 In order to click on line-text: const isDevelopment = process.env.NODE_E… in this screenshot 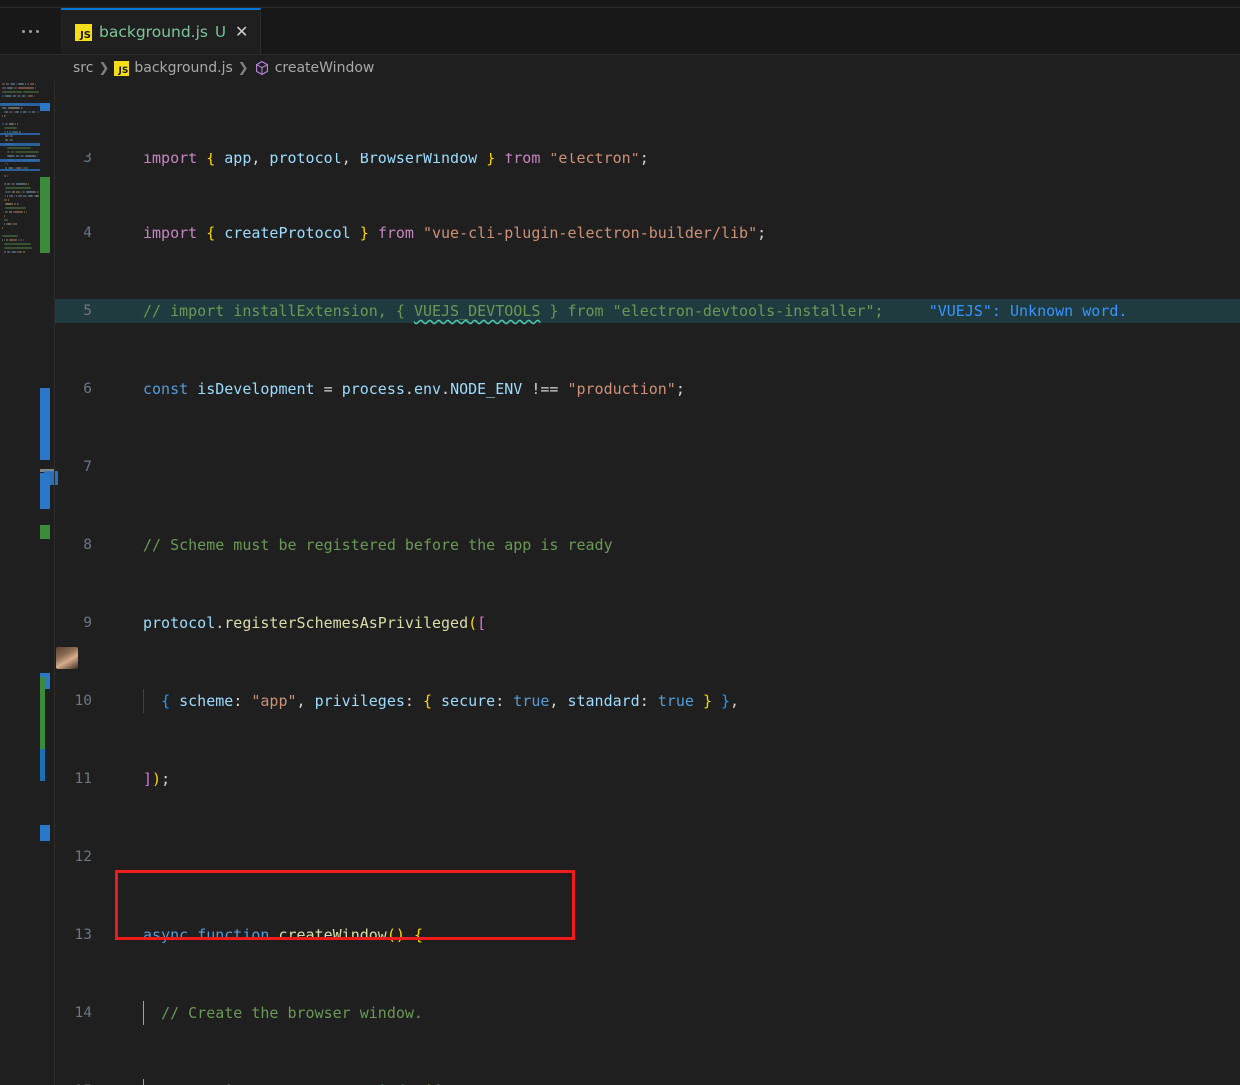, I will do `click(414, 389)`.